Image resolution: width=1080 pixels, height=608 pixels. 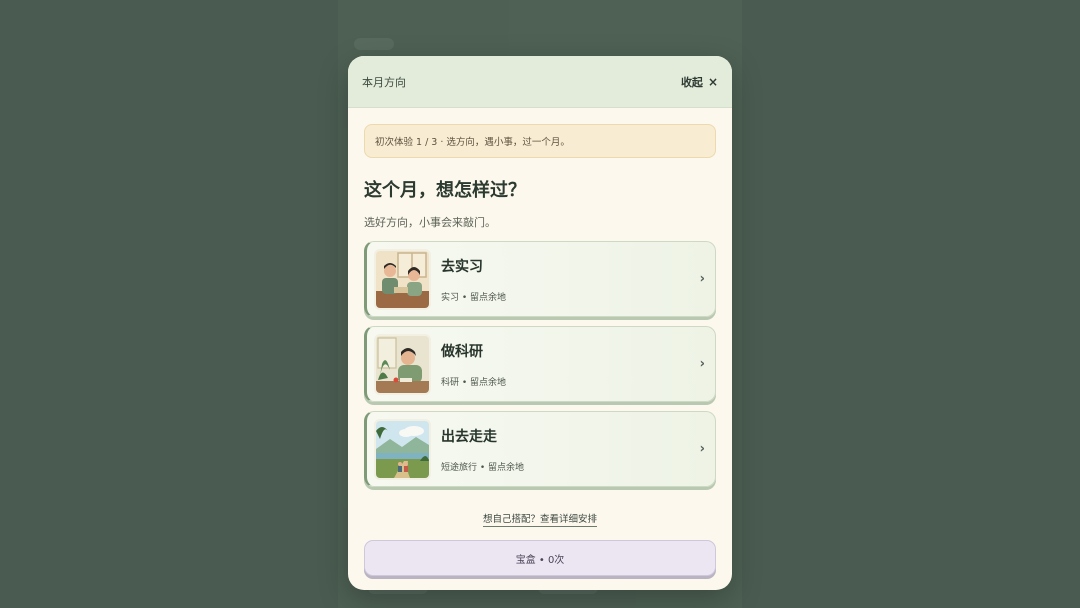 I want to click on collapse-label: 收起, so click(x=691, y=82).